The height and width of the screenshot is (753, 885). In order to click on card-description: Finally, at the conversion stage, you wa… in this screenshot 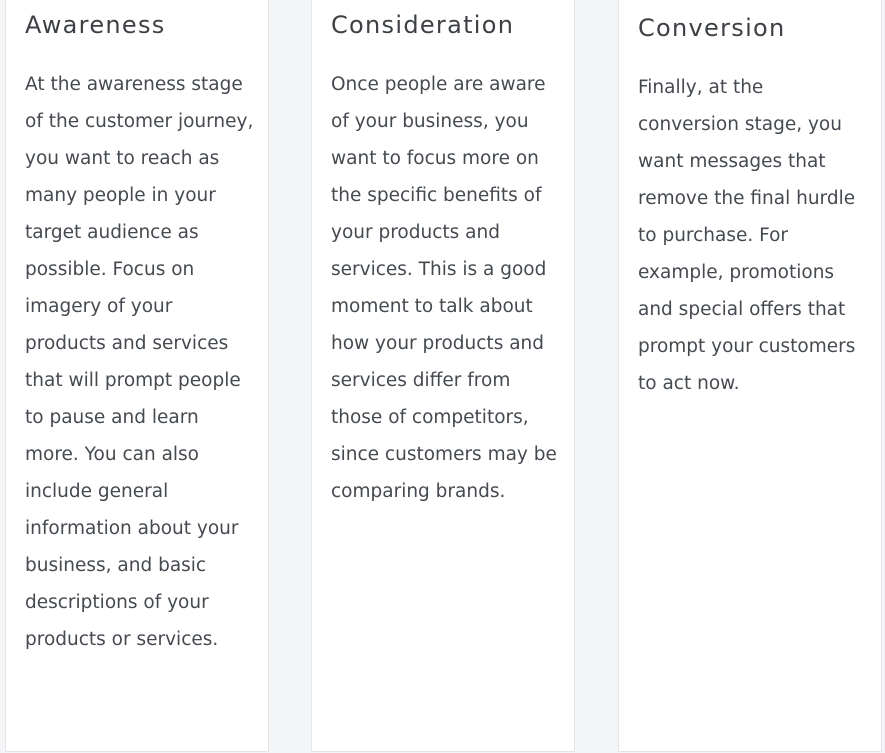, I will do `click(747, 235)`.